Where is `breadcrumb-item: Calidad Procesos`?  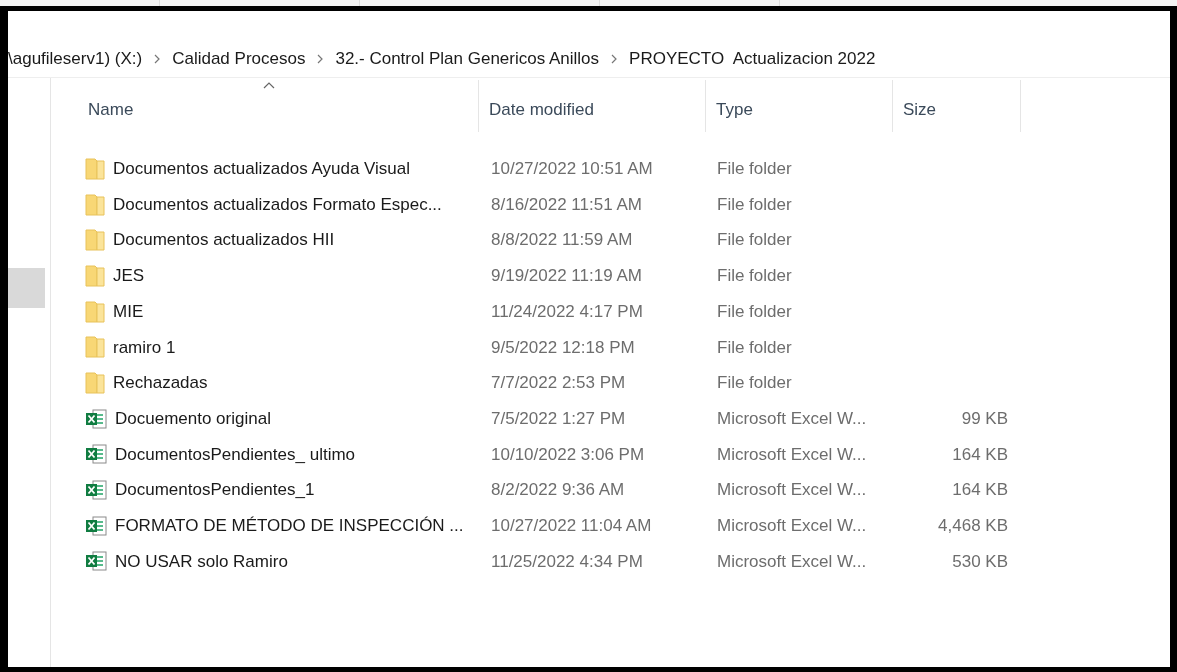 breadcrumb-item: Calidad Procesos is located at coordinates (239, 59).